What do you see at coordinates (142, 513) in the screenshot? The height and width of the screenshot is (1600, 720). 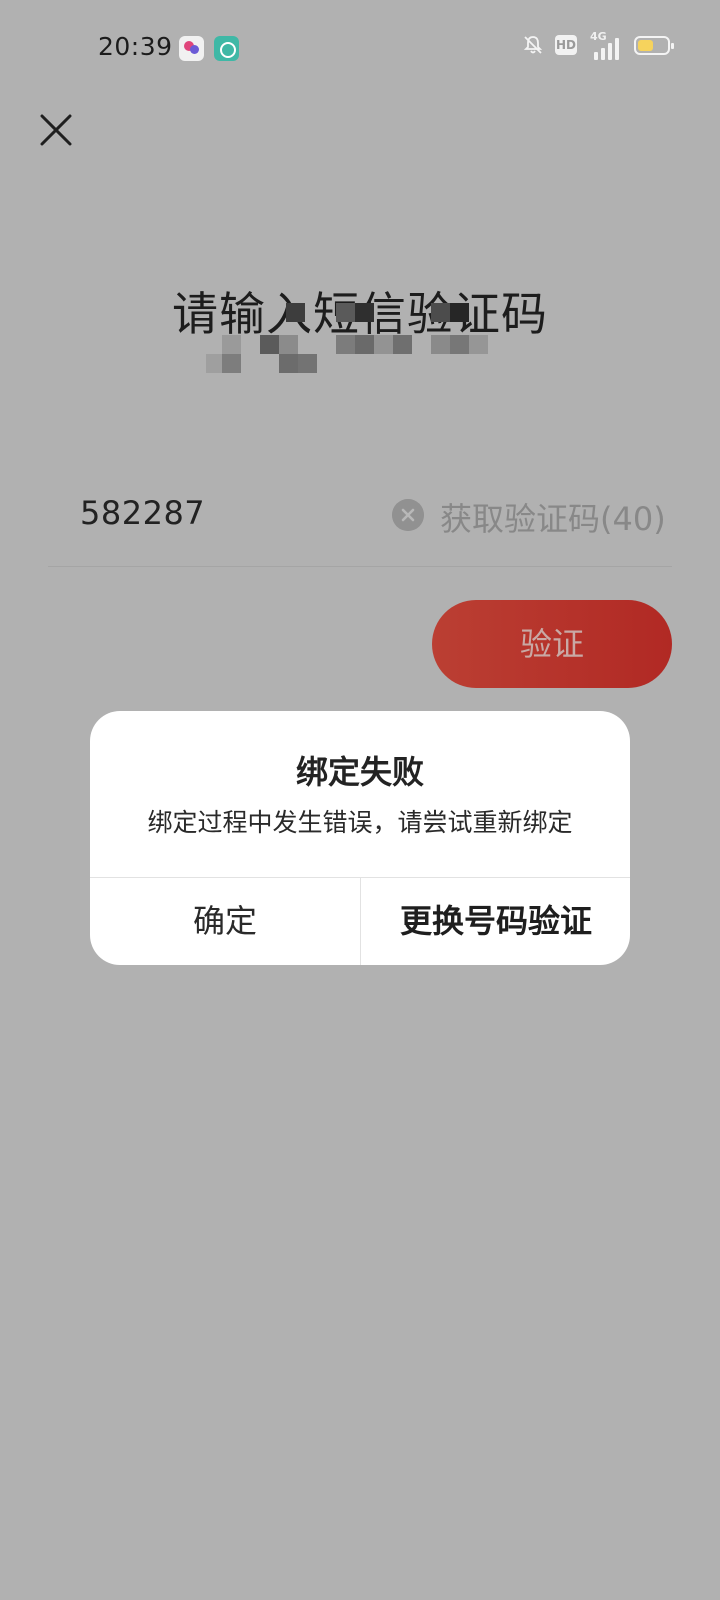 I see `sms-code-input: 582287` at bounding box center [142, 513].